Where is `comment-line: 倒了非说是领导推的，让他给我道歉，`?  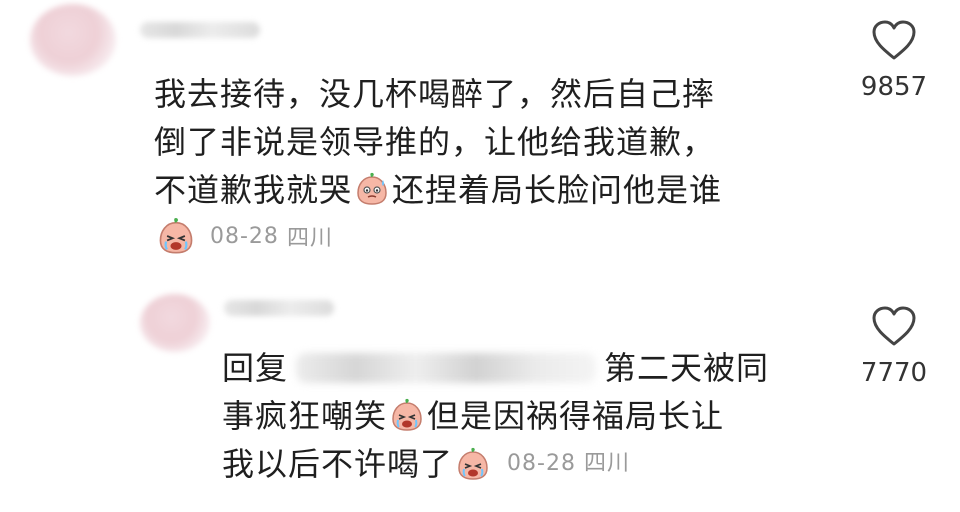
comment-line: 倒了非说是领导推的，让他给我道歉， is located at coordinates (435, 142).